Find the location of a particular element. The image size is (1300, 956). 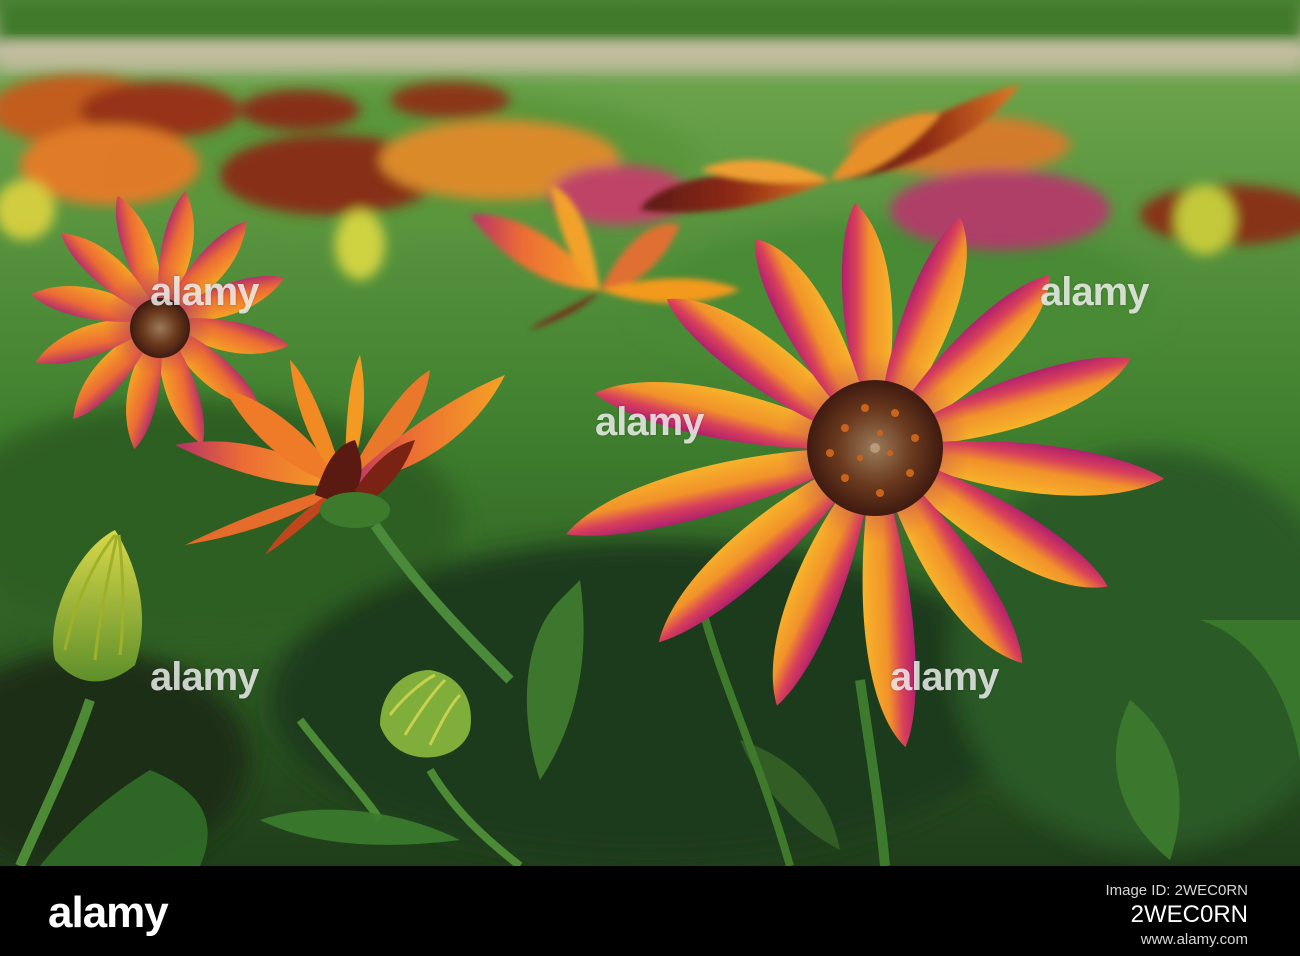

footer-logo: alamy is located at coordinates (108, 912).